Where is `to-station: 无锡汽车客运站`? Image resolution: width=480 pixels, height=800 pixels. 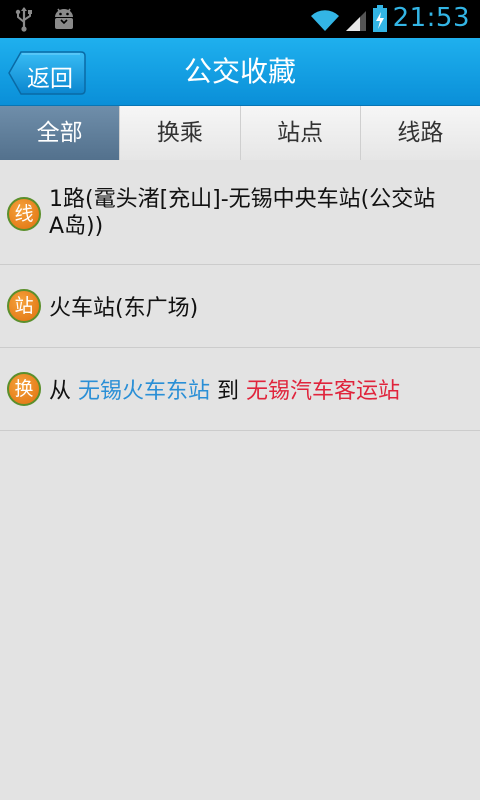 to-station: 无锡汽车客运站 is located at coordinates (323, 391).